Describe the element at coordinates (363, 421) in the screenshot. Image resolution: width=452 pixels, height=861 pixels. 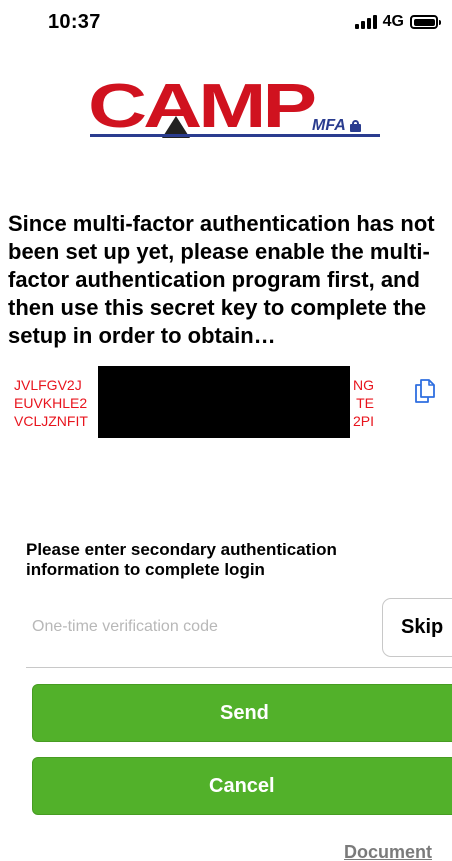
I see `secret-key-line-end: 2PI` at that location.